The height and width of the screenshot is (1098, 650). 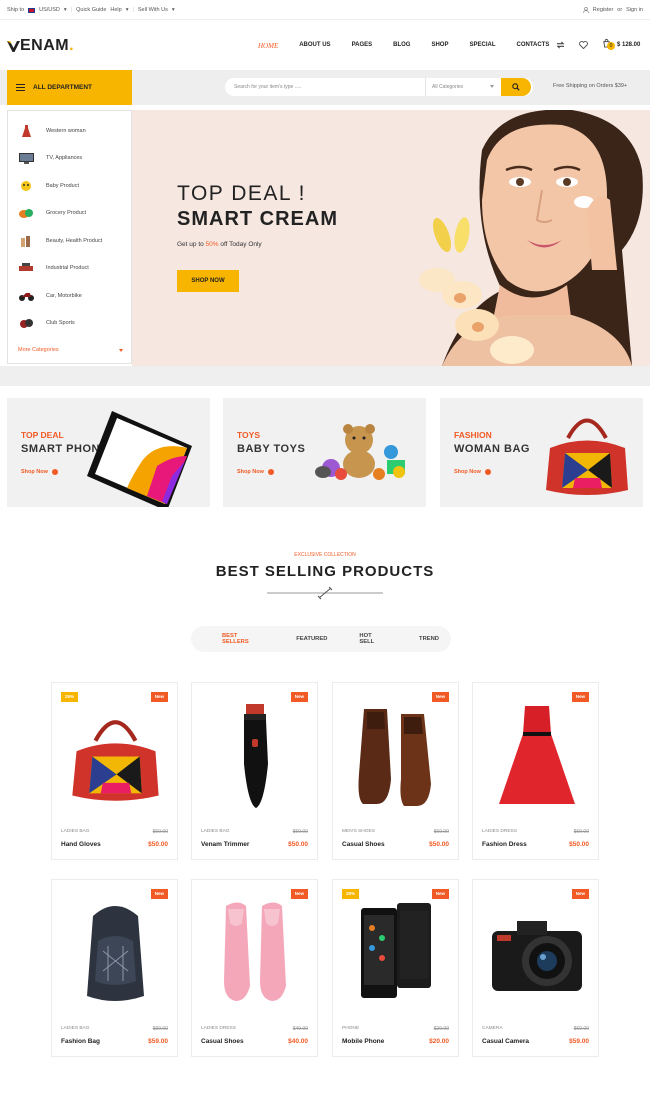 I want to click on shop-now-button: SHOP NOW, so click(x=208, y=281).